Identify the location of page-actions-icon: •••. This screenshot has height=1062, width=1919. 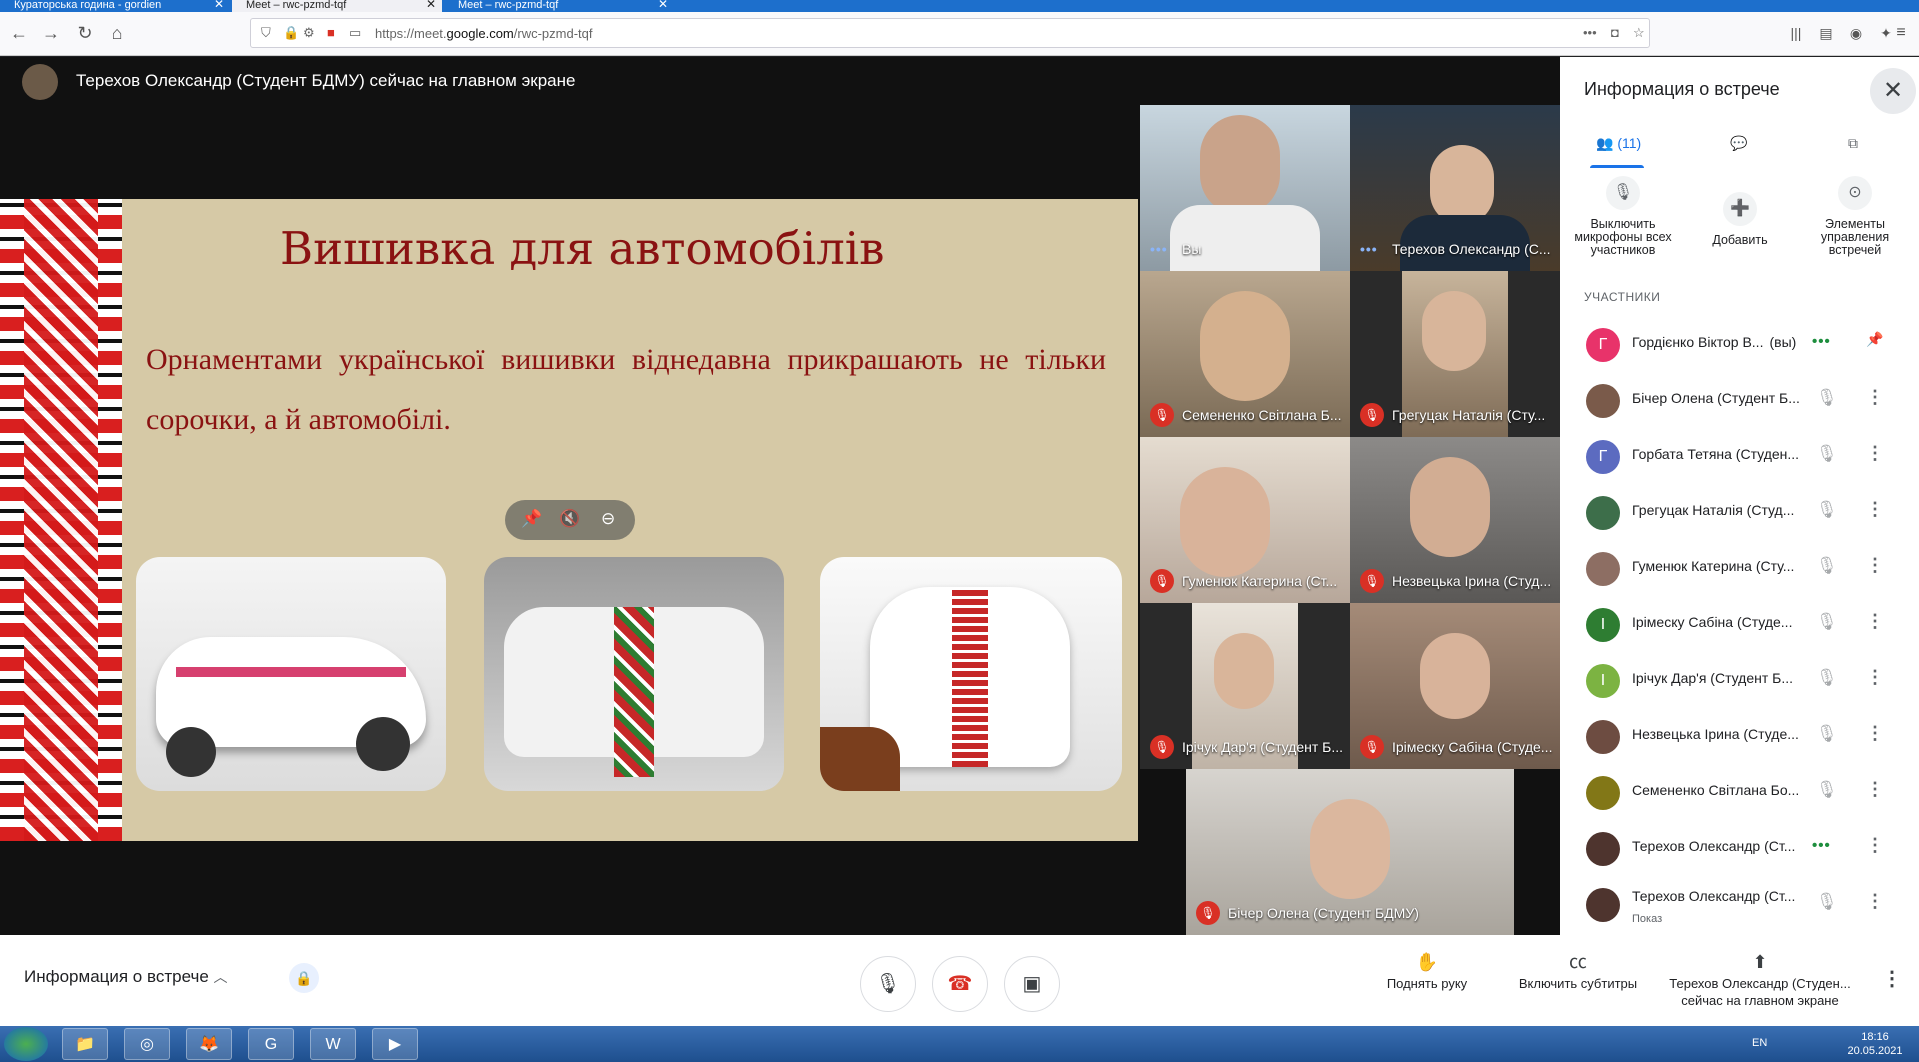
(1590, 32).